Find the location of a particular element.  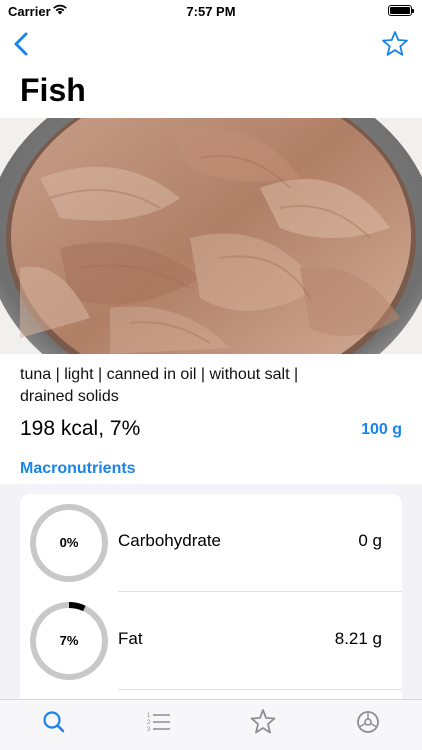

macro-amount: 8.21 g is located at coordinates (358, 638).